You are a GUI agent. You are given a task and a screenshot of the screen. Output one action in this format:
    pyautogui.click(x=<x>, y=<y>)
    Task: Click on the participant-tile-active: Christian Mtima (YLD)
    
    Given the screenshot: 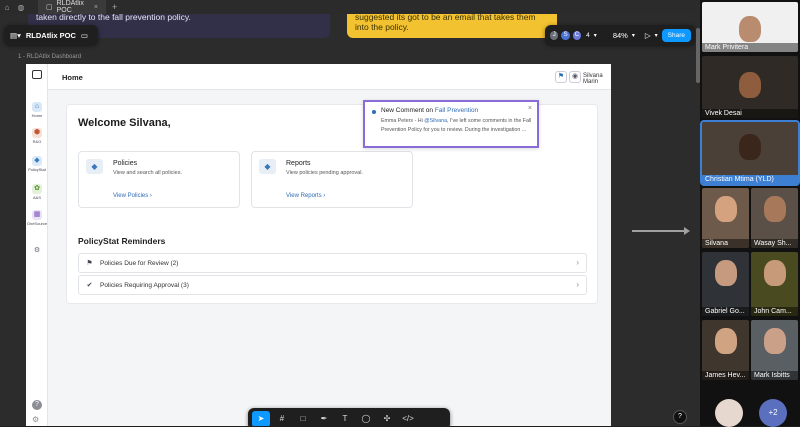 What is the action you would take?
    pyautogui.click(x=750, y=153)
    